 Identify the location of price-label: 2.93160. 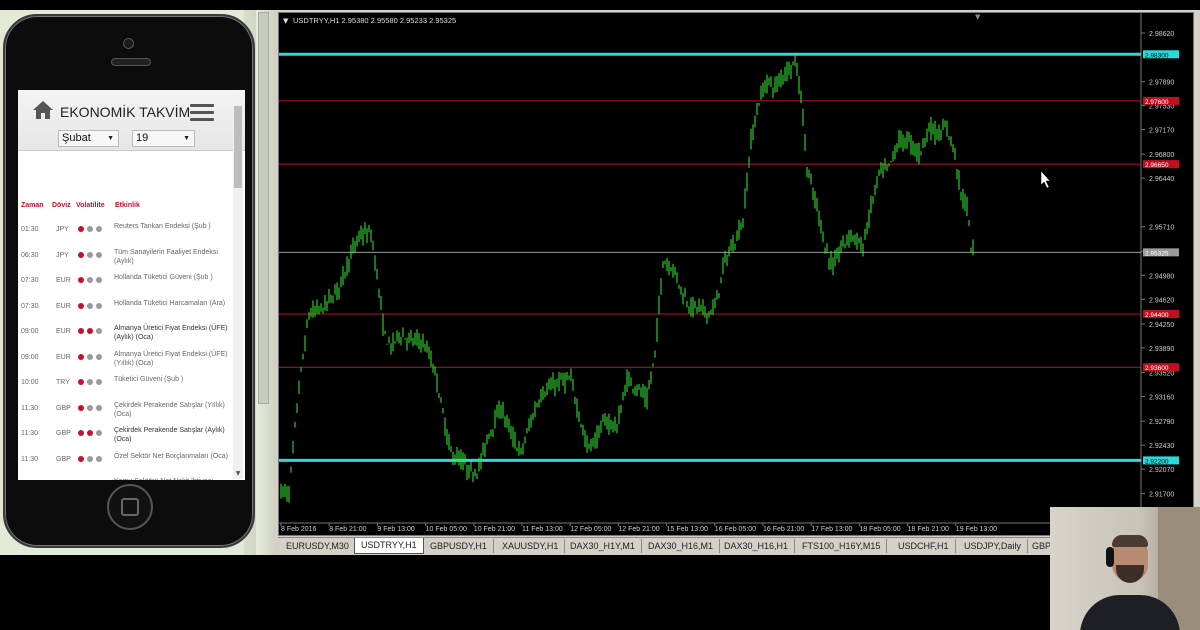
(1161, 397).